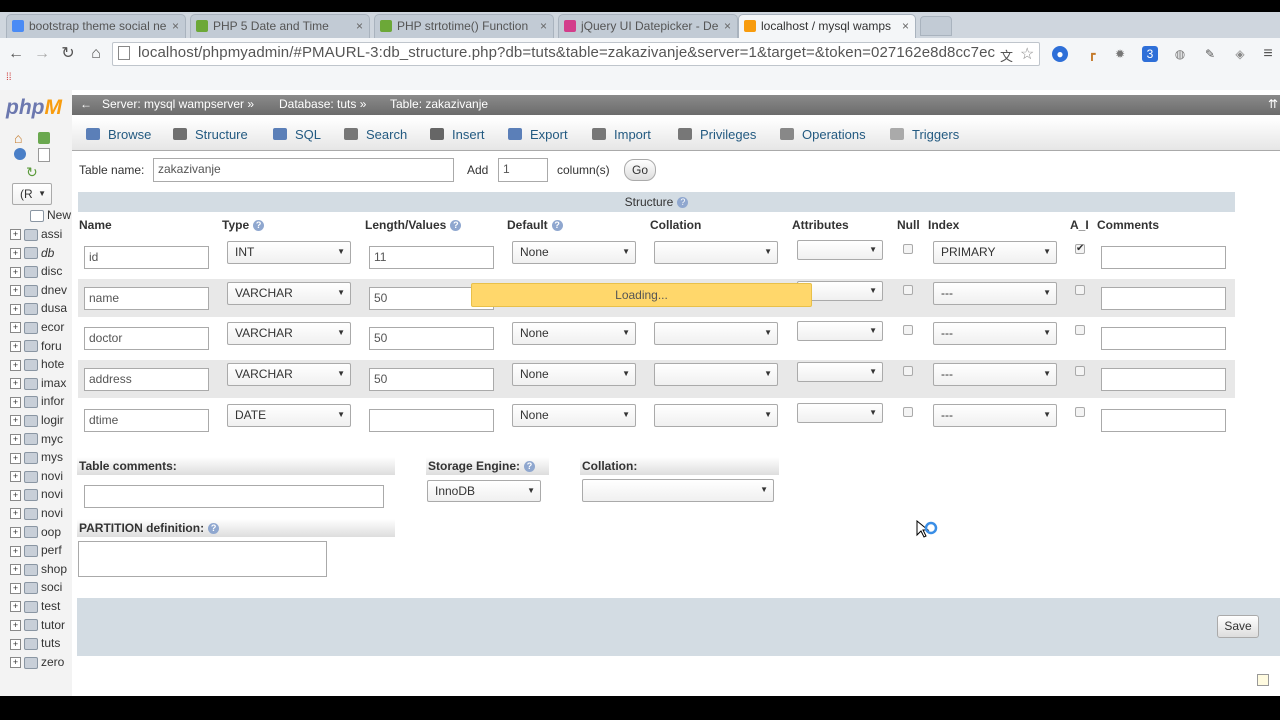 Image resolution: width=1280 pixels, height=720 pixels. I want to click on length-values-input, so click(431, 420).